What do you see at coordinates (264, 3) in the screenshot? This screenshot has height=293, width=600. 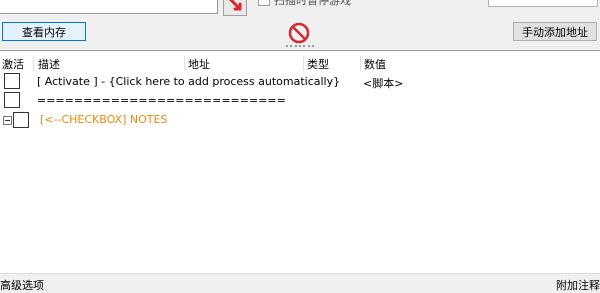 I see `pause-game-checkbox` at bounding box center [264, 3].